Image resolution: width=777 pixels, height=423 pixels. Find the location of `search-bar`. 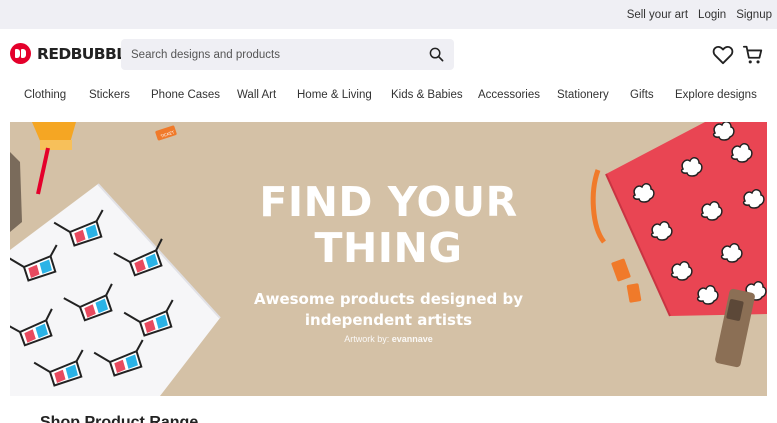

search-bar is located at coordinates (287, 54).